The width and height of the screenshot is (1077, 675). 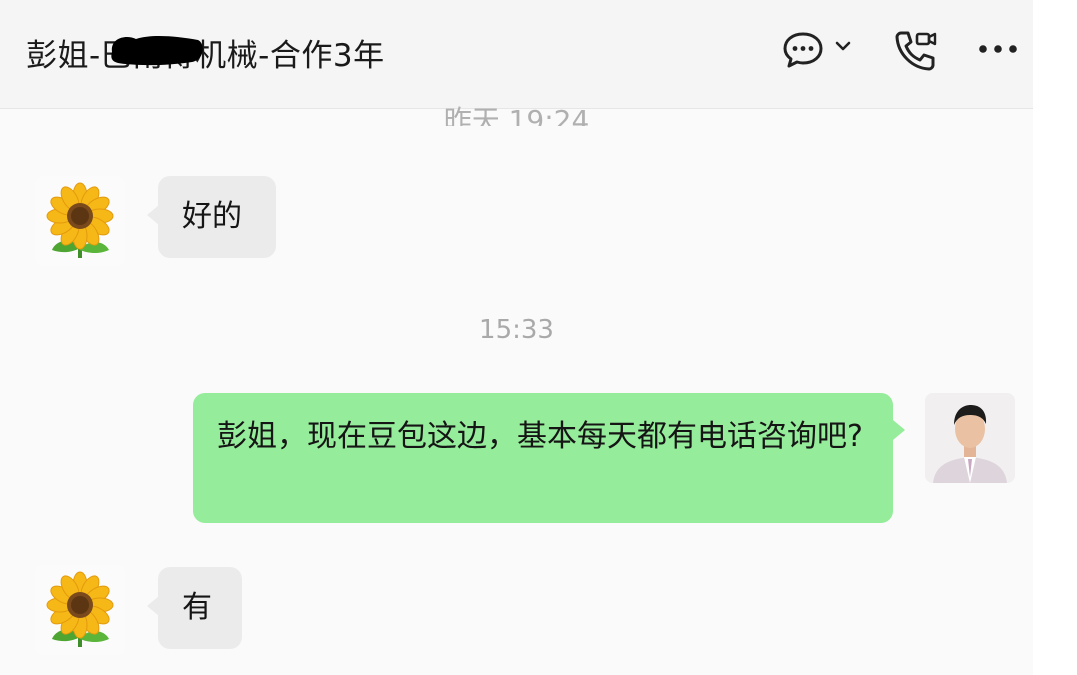 What do you see at coordinates (543, 458) in the screenshot?
I see `message-bubble-outgoing: 彭姐，现在豆包这边，基本每天都有电话咨询吧?` at bounding box center [543, 458].